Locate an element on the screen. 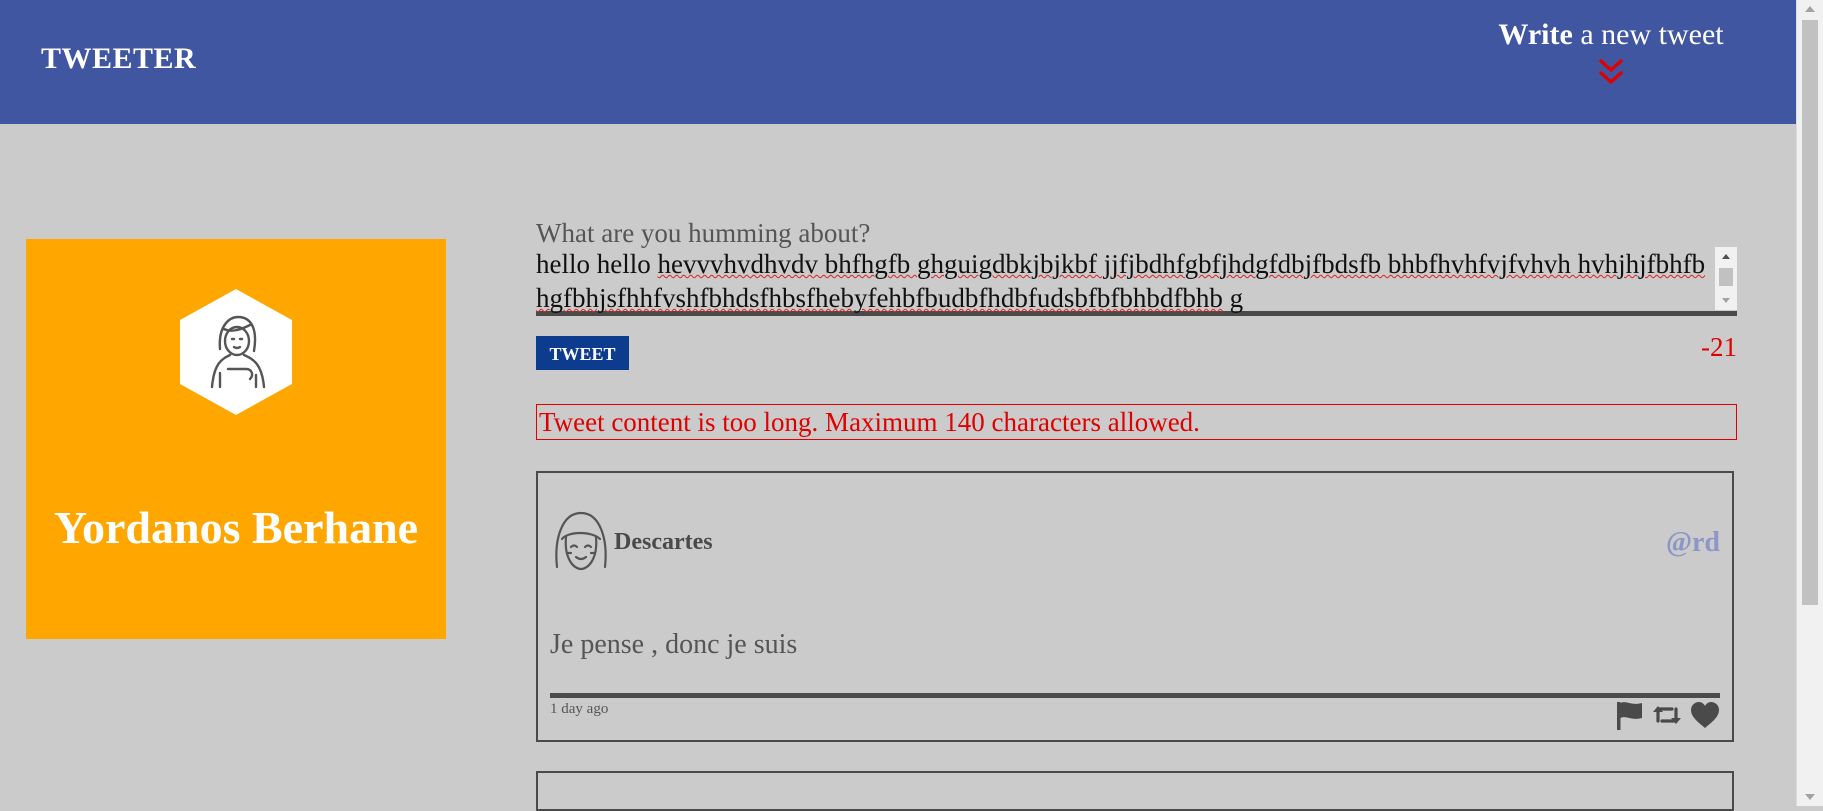  textarea-text-plain: hello hello is located at coordinates (597, 264).